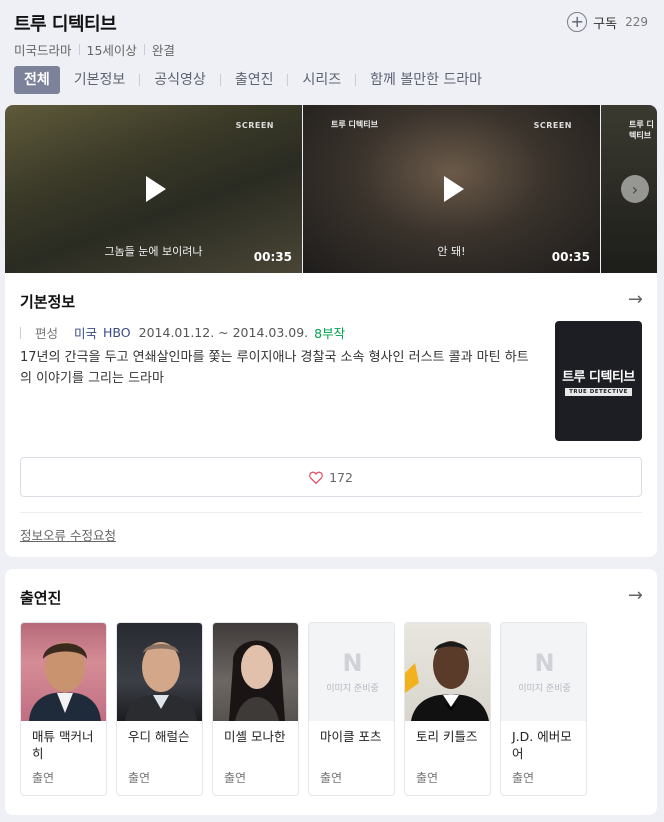  I want to click on page-title: 트루 디텍티브, so click(65, 24).